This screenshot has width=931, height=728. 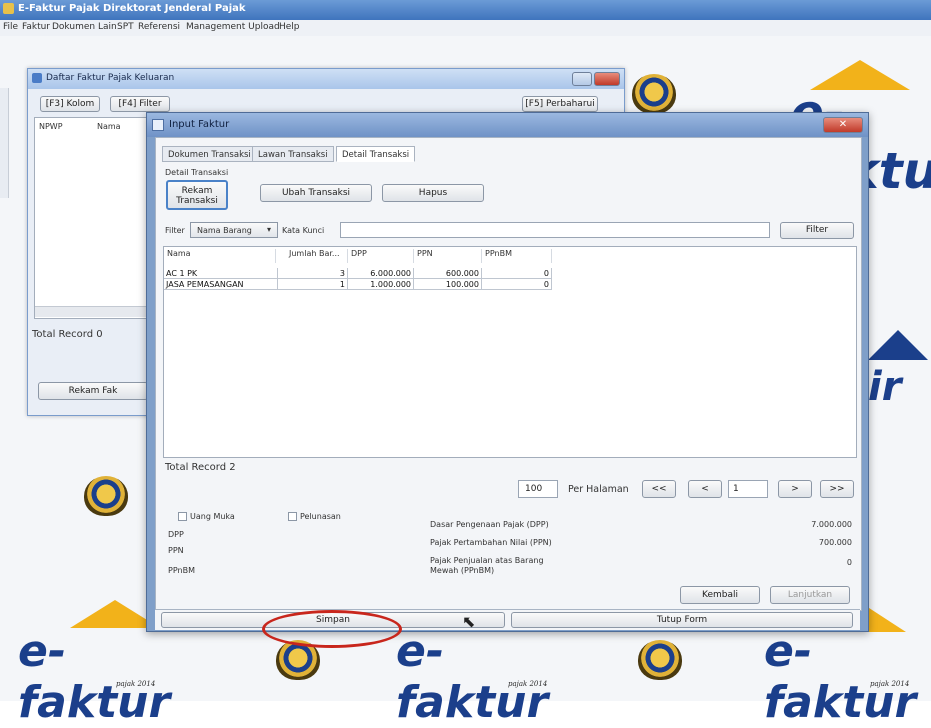 I want to click on chevron-down-icon: ▾, so click(x=269, y=229).